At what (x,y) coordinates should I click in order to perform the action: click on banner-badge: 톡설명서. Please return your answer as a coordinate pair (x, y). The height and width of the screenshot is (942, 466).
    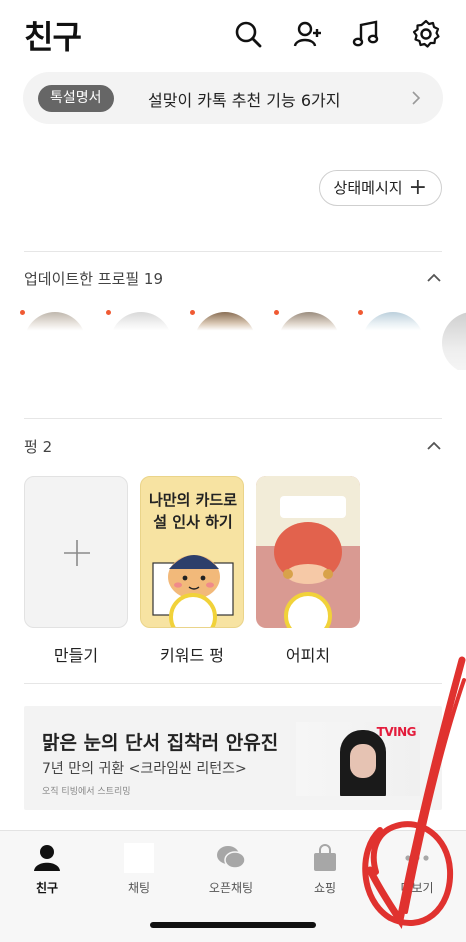
    Looking at the image, I should click on (76, 98).